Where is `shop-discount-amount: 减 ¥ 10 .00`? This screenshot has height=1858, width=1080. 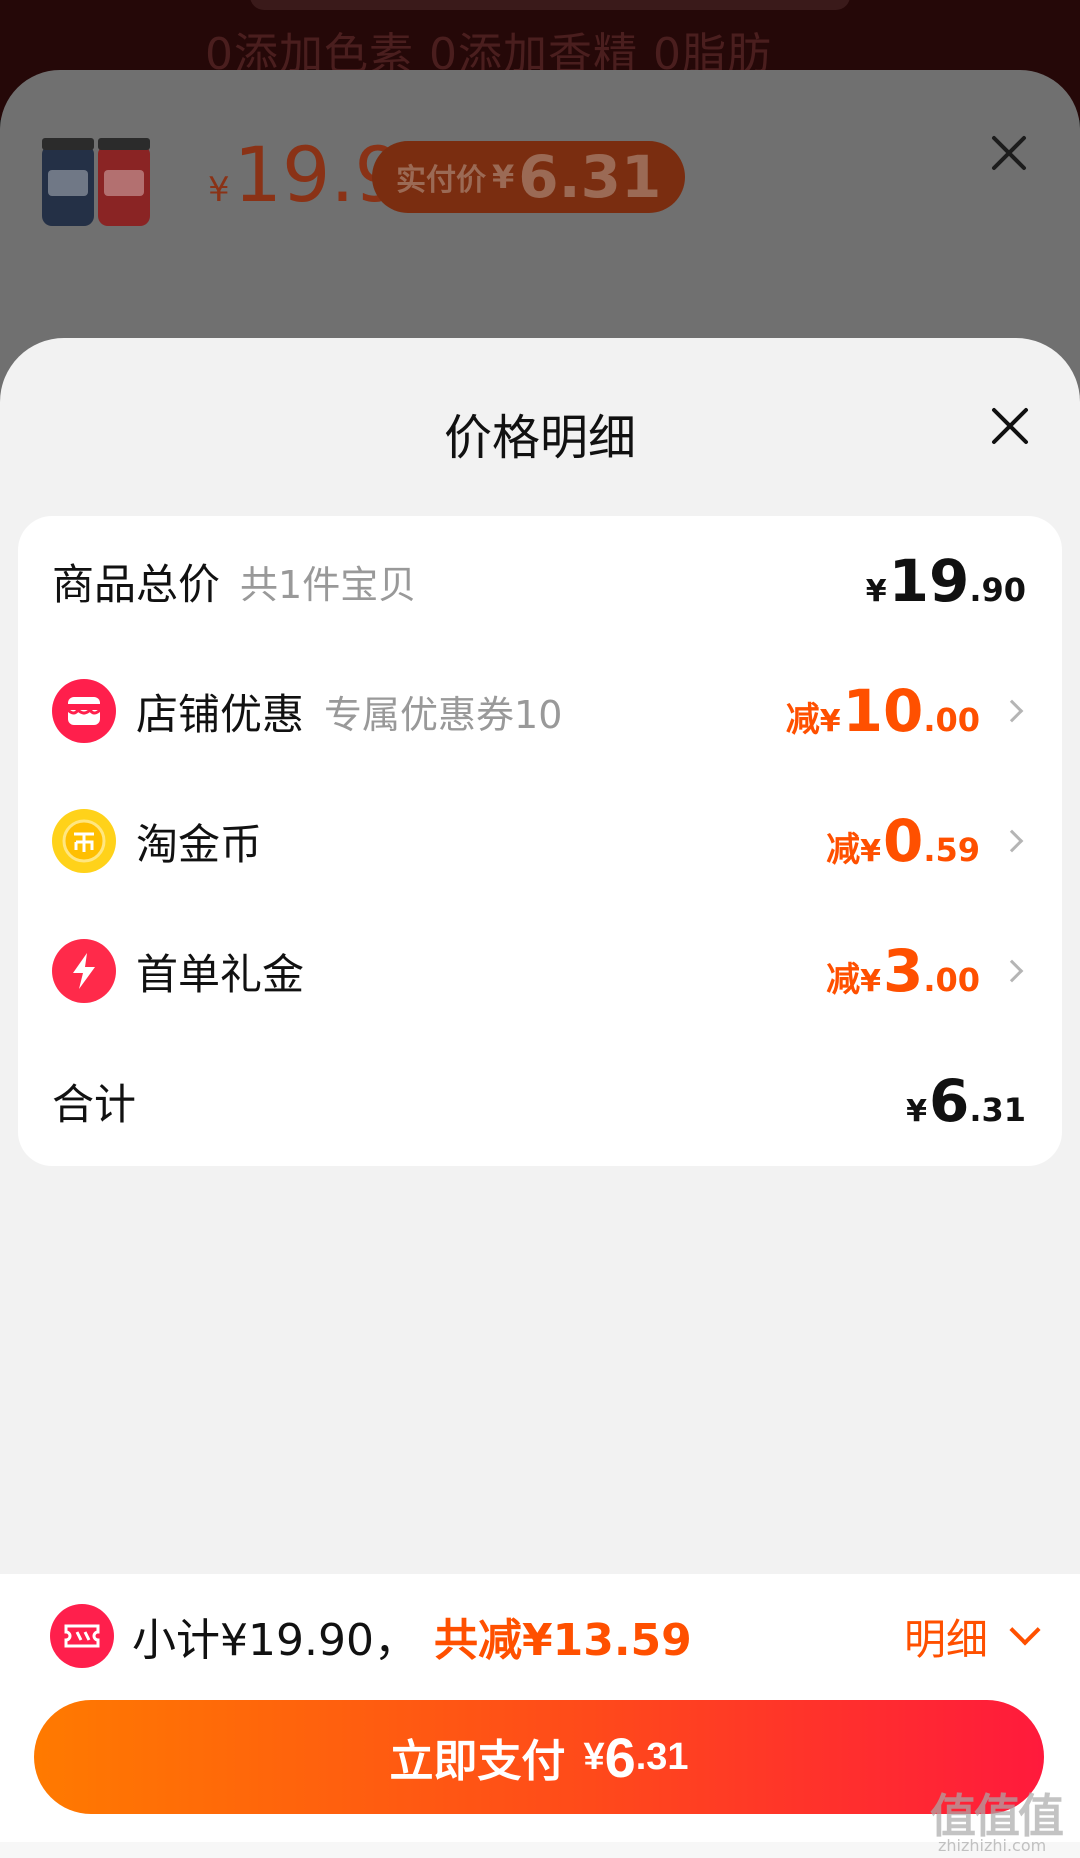
shop-discount-amount: 减 ¥ 10 .00 is located at coordinates (882, 711).